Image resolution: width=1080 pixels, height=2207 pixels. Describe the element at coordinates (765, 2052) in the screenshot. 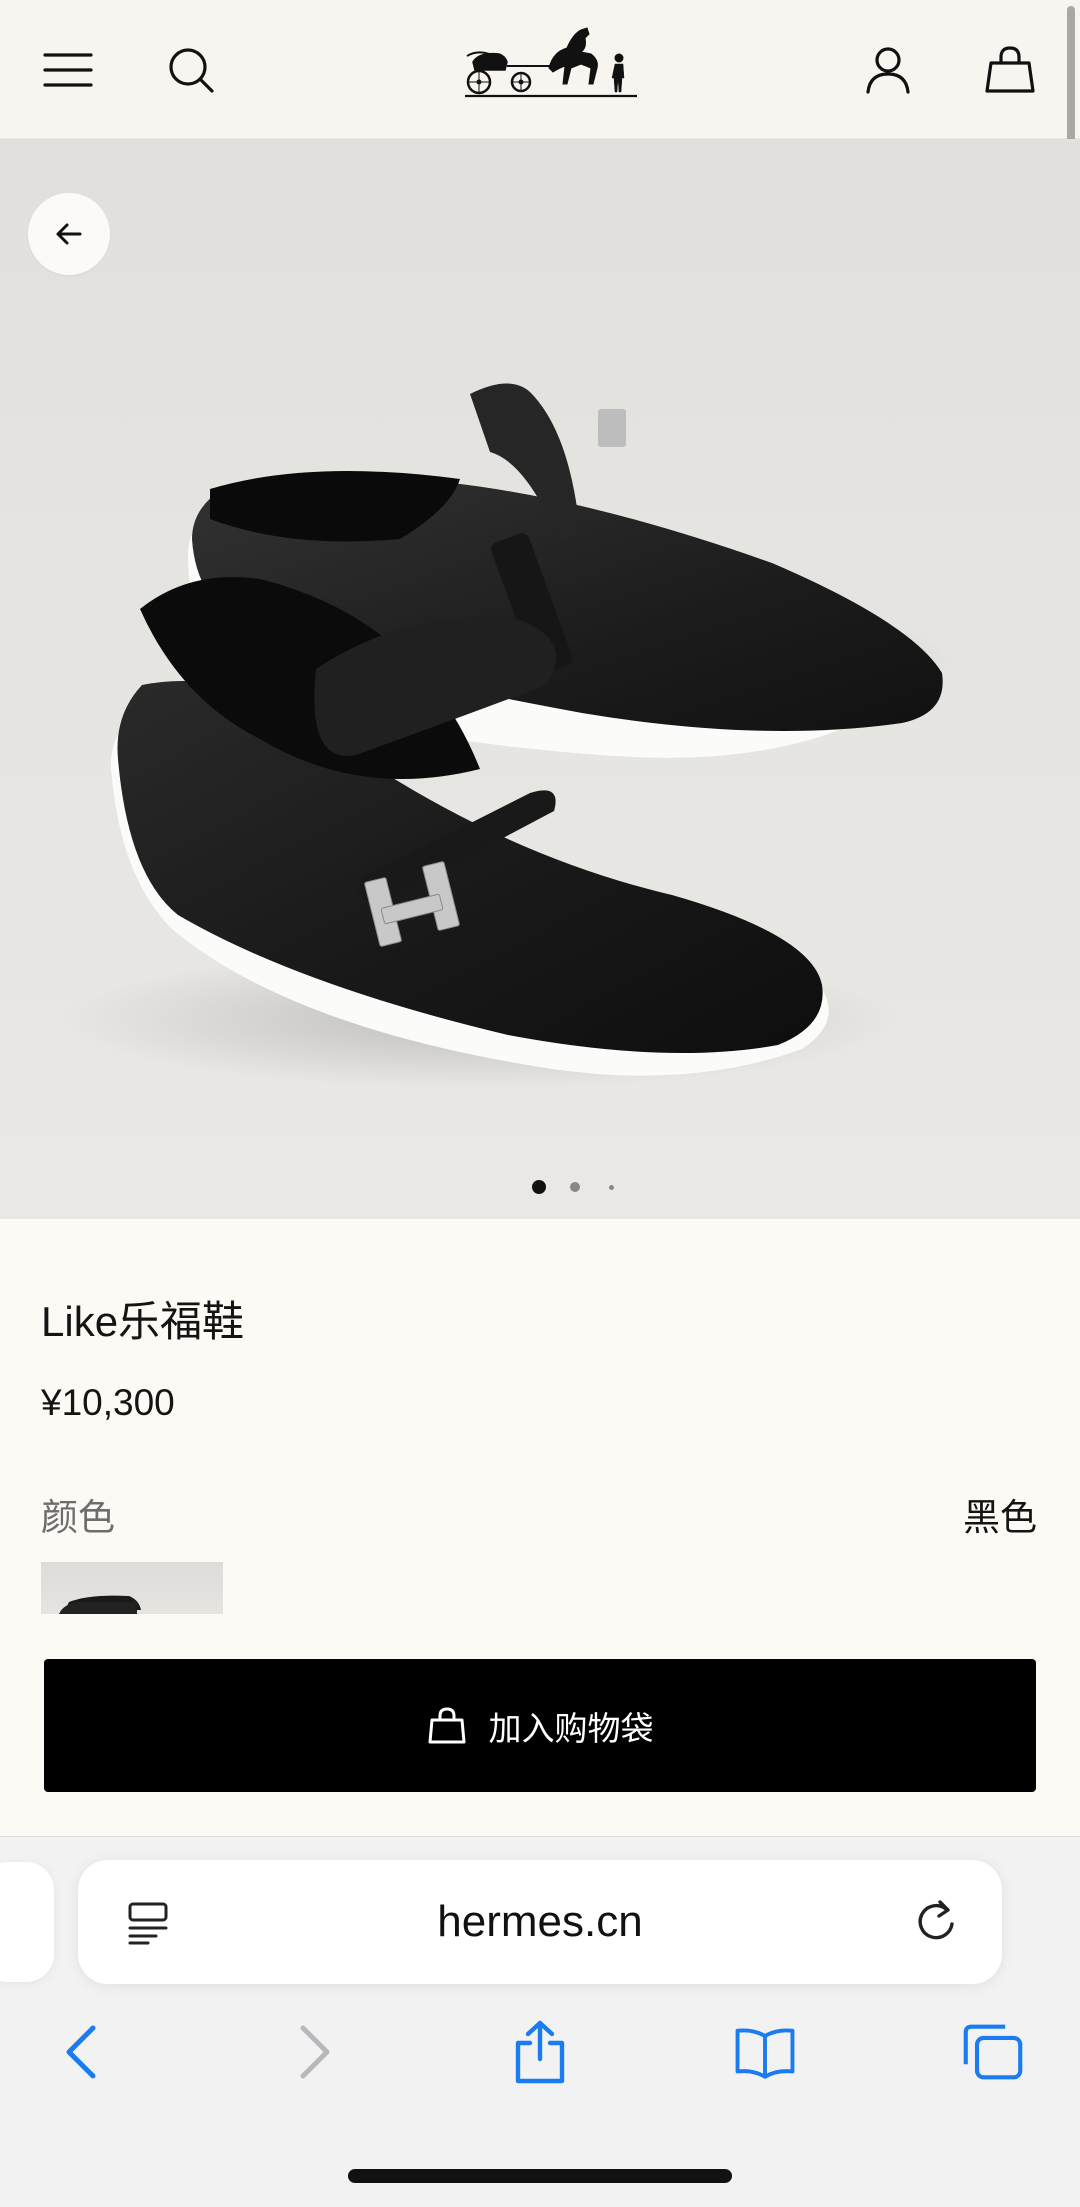

I see `bookmarks-icon` at that location.